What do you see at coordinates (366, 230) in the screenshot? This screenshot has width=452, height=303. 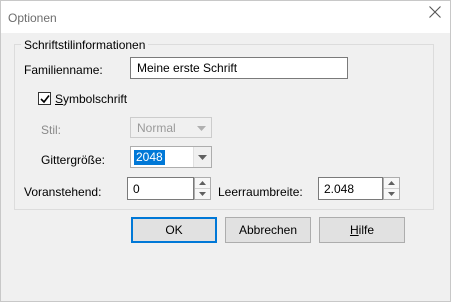 I see `help-label-rest: ilfe` at bounding box center [366, 230].